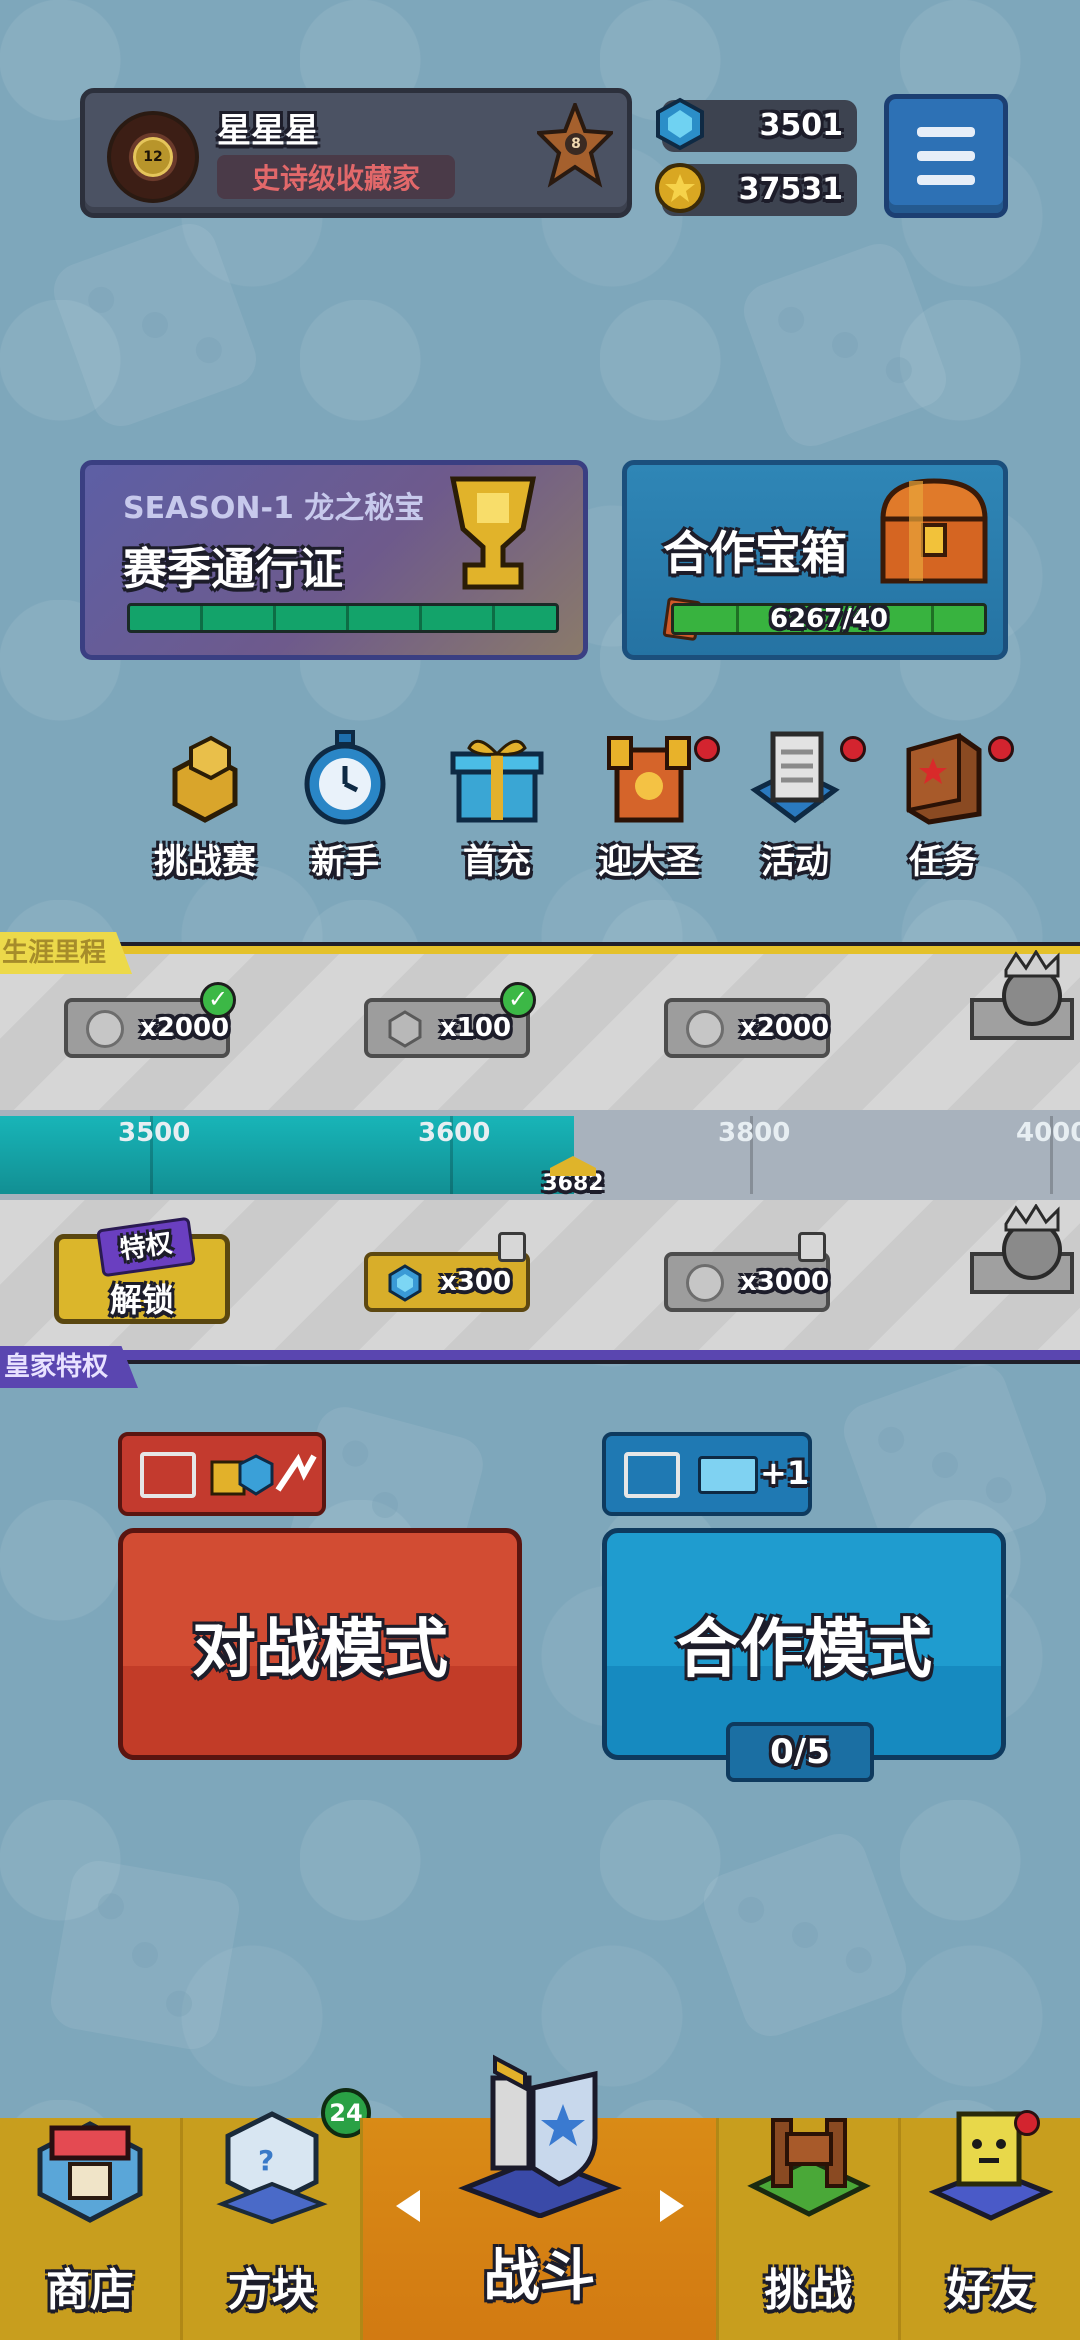 This screenshot has height=2340, width=1080. Describe the element at coordinates (218, 1000) in the screenshot. I see `check-icon: ✓` at that location.